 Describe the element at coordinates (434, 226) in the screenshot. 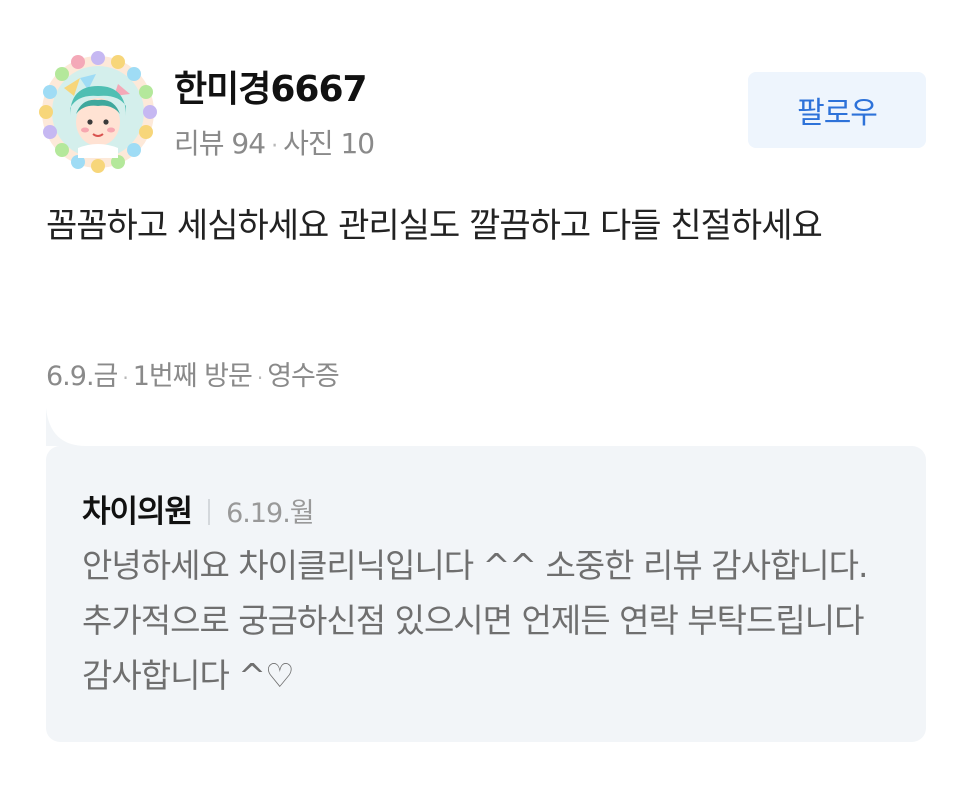

I see `review-text: 꼼꼼하고 세심하세요 관리실도 깔끔하고 다들 친절하세요` at that location.